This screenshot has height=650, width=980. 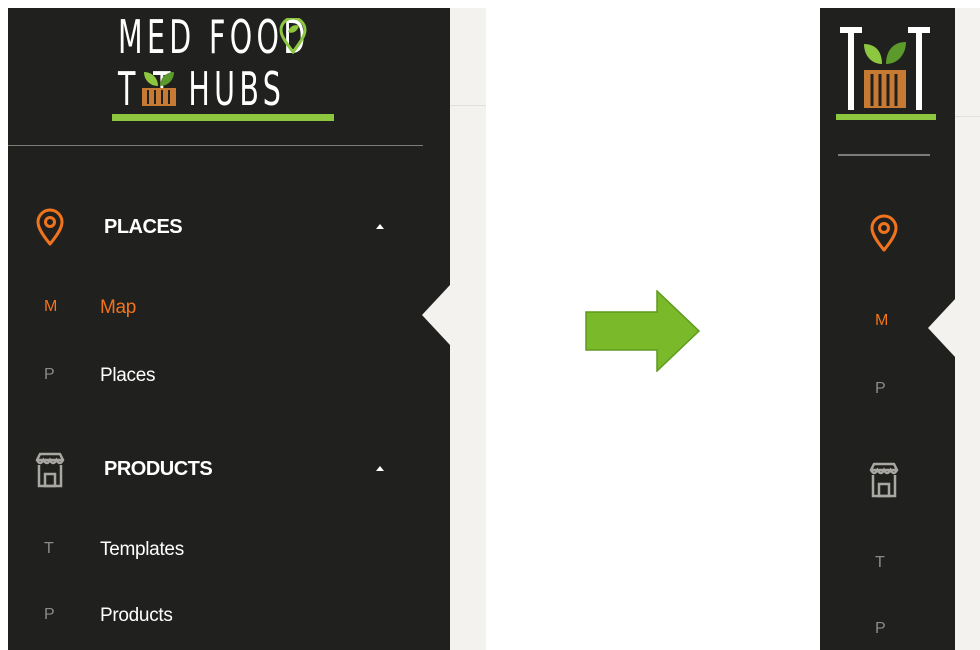 I want to click on nav-item-abbr: M, so click(x=51, y=306).